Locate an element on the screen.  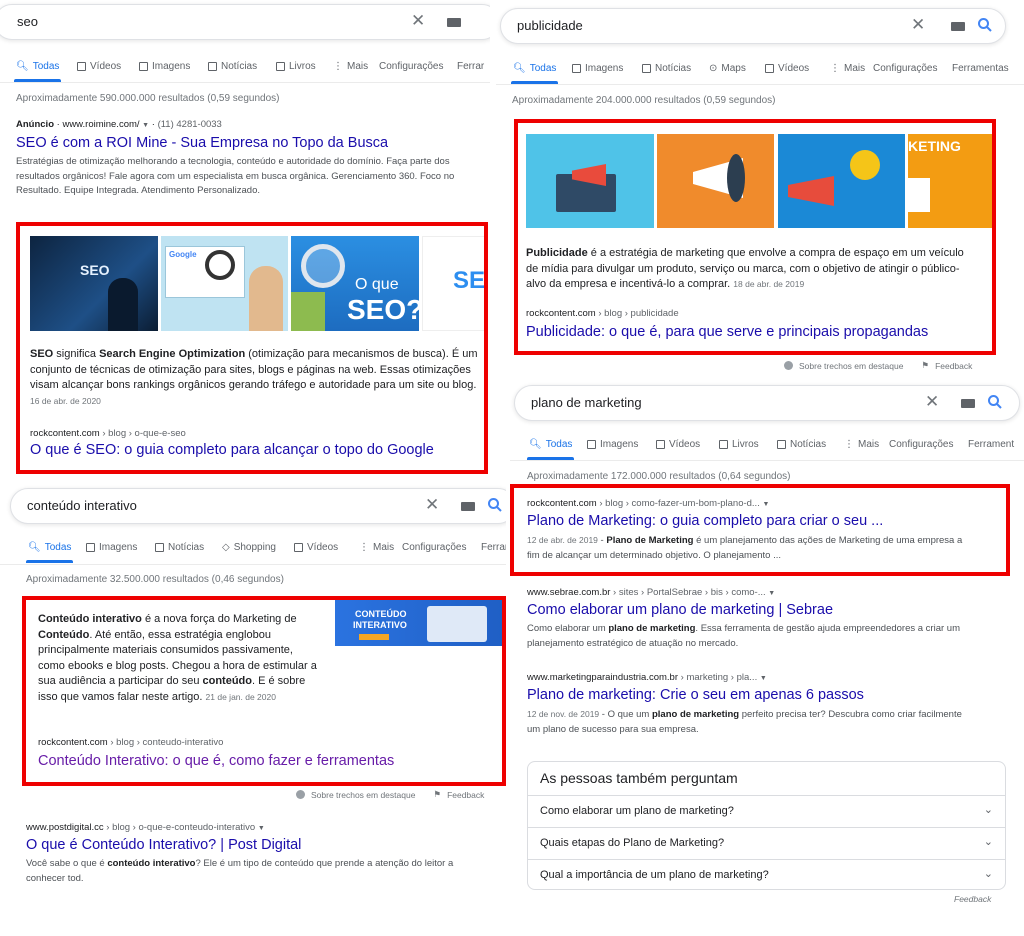
person-silhouette is located at coordinates (123, 304).